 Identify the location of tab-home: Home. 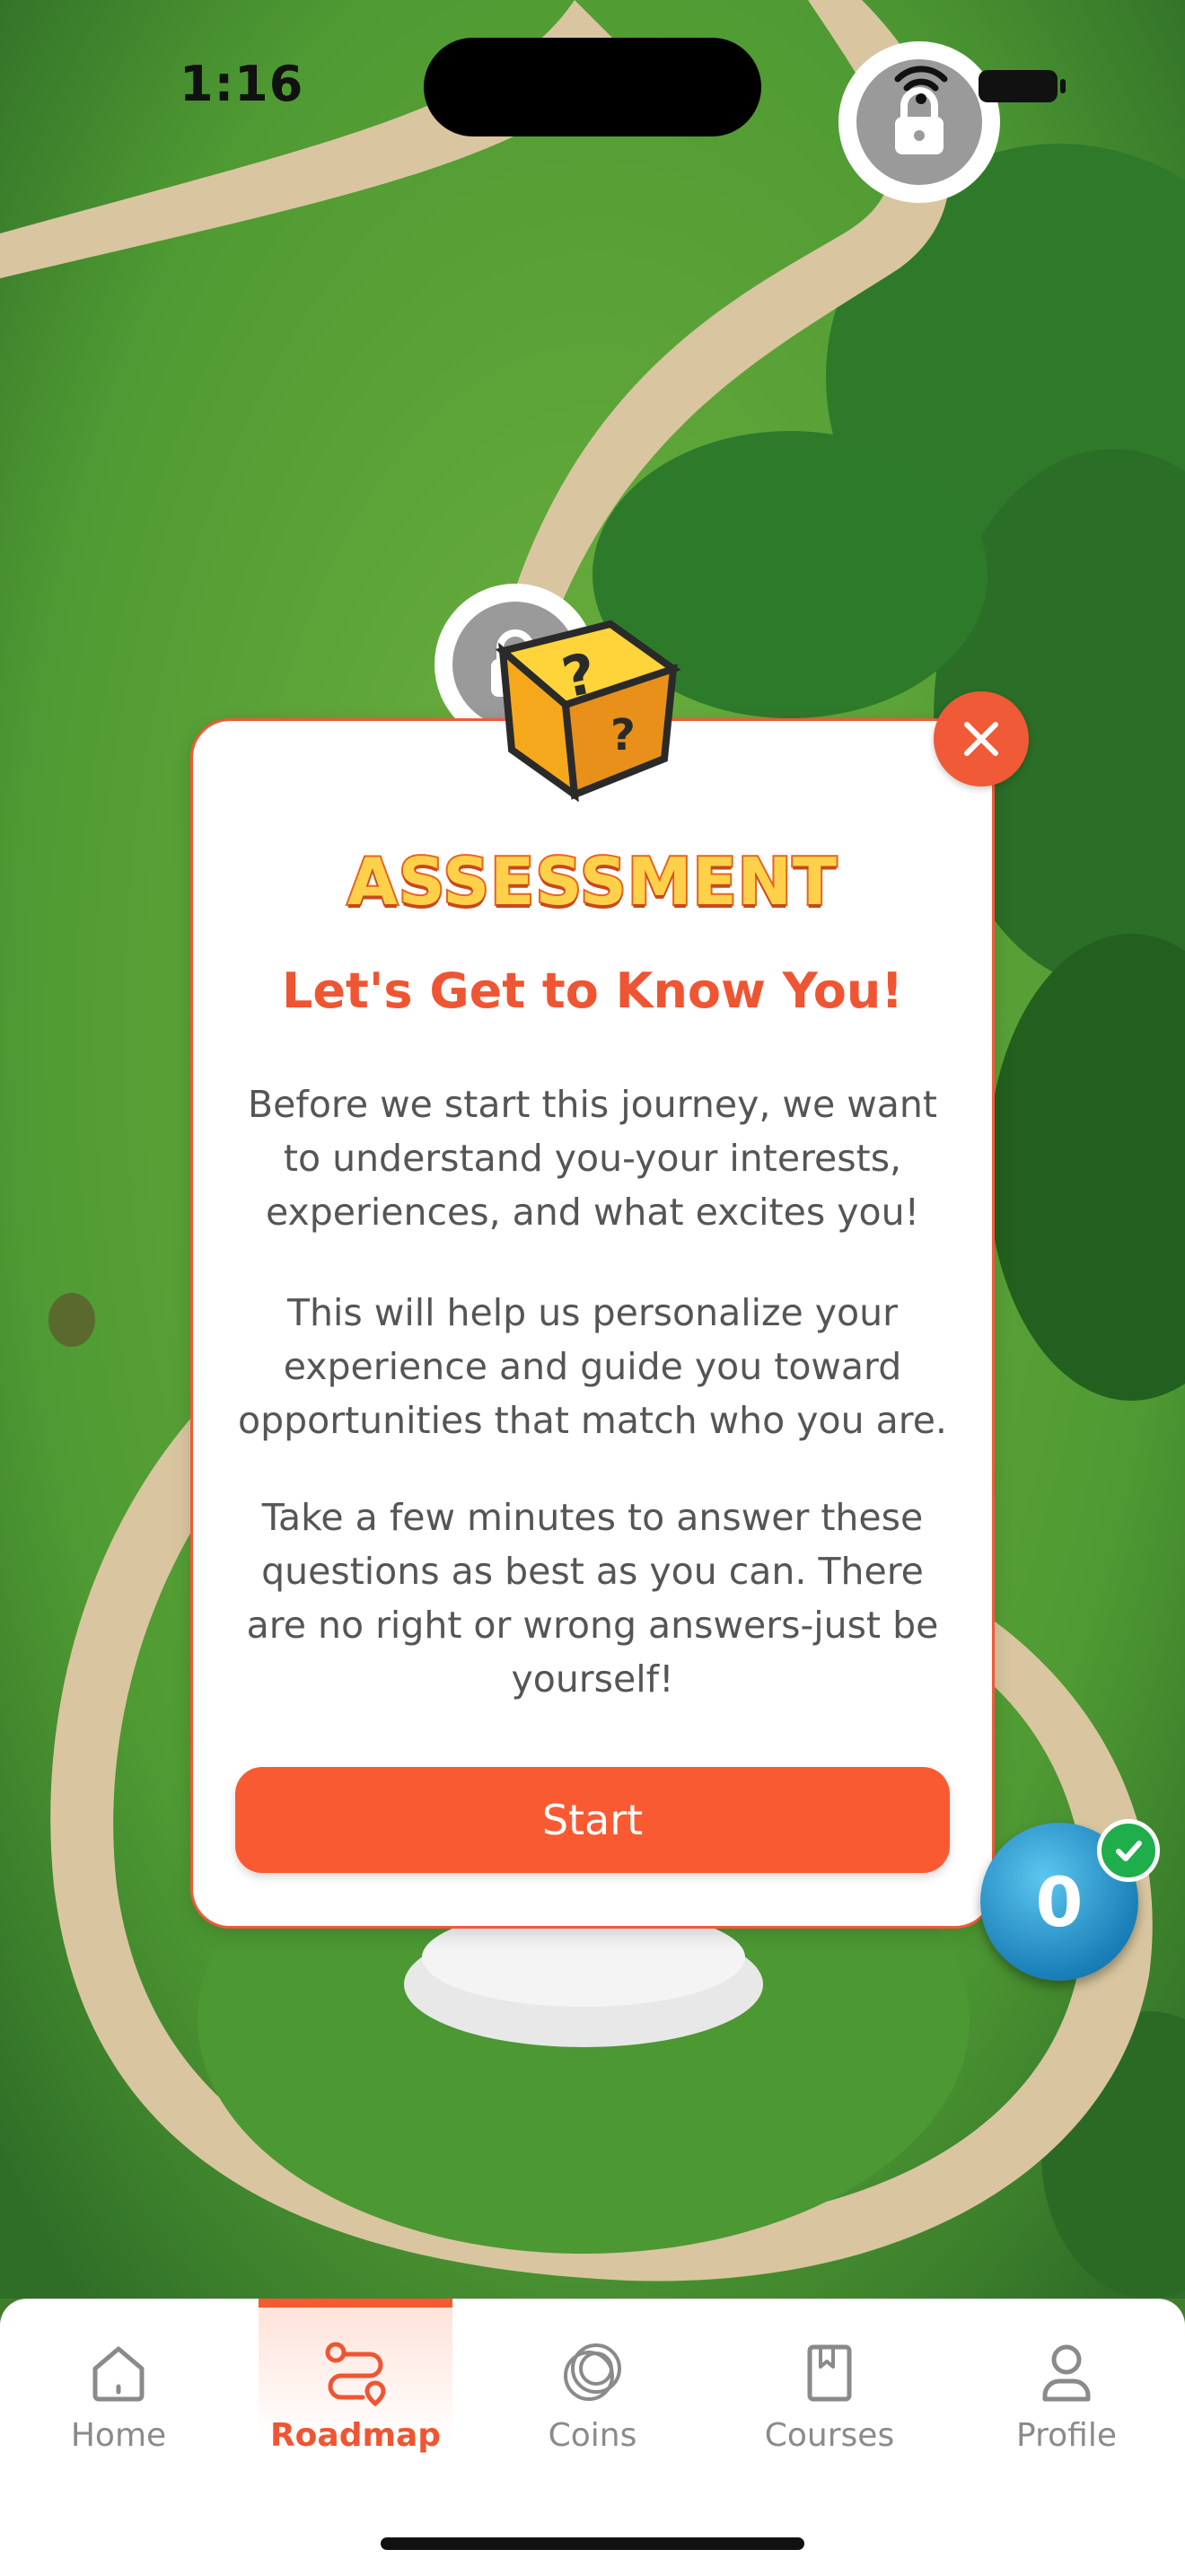
(118, 2388).